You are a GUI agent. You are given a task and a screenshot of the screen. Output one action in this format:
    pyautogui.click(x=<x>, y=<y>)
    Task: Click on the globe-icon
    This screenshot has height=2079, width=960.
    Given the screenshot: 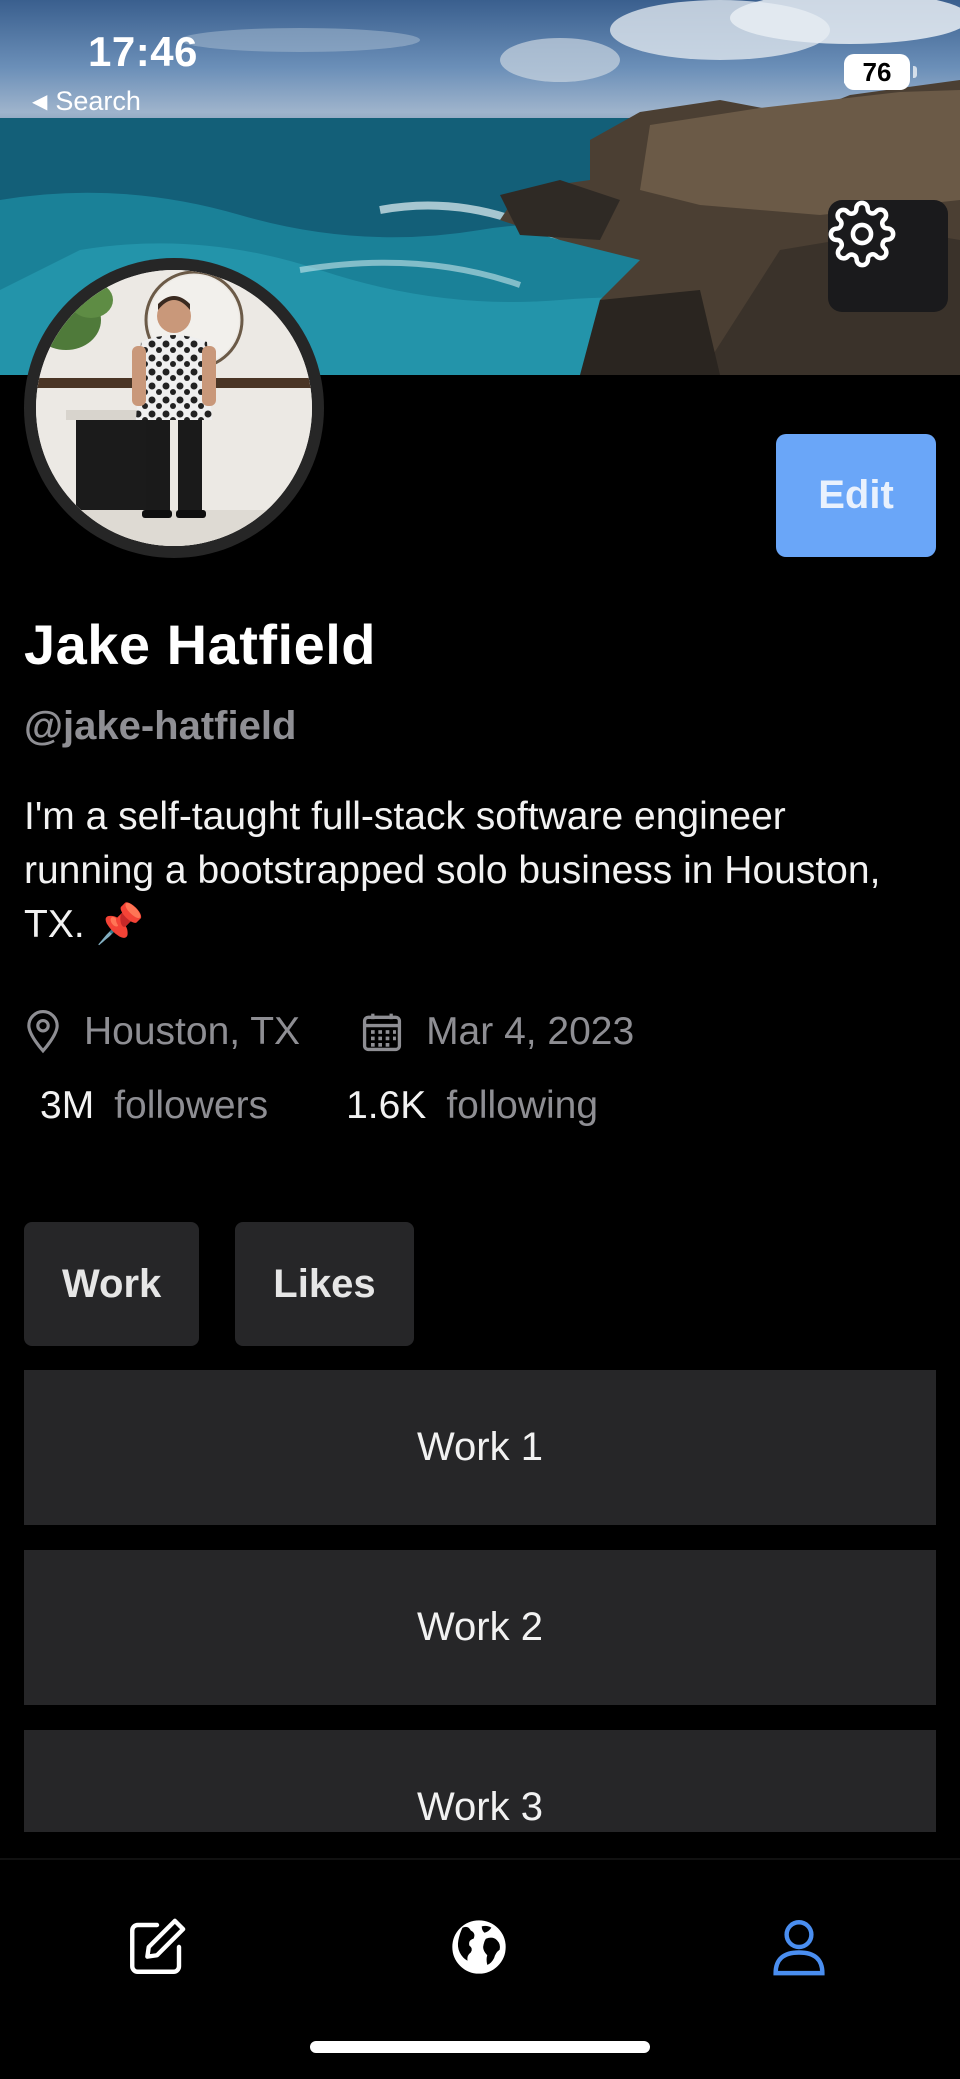 What is the action you would take?
    pyautogui.click(x=479, y=1947)
    